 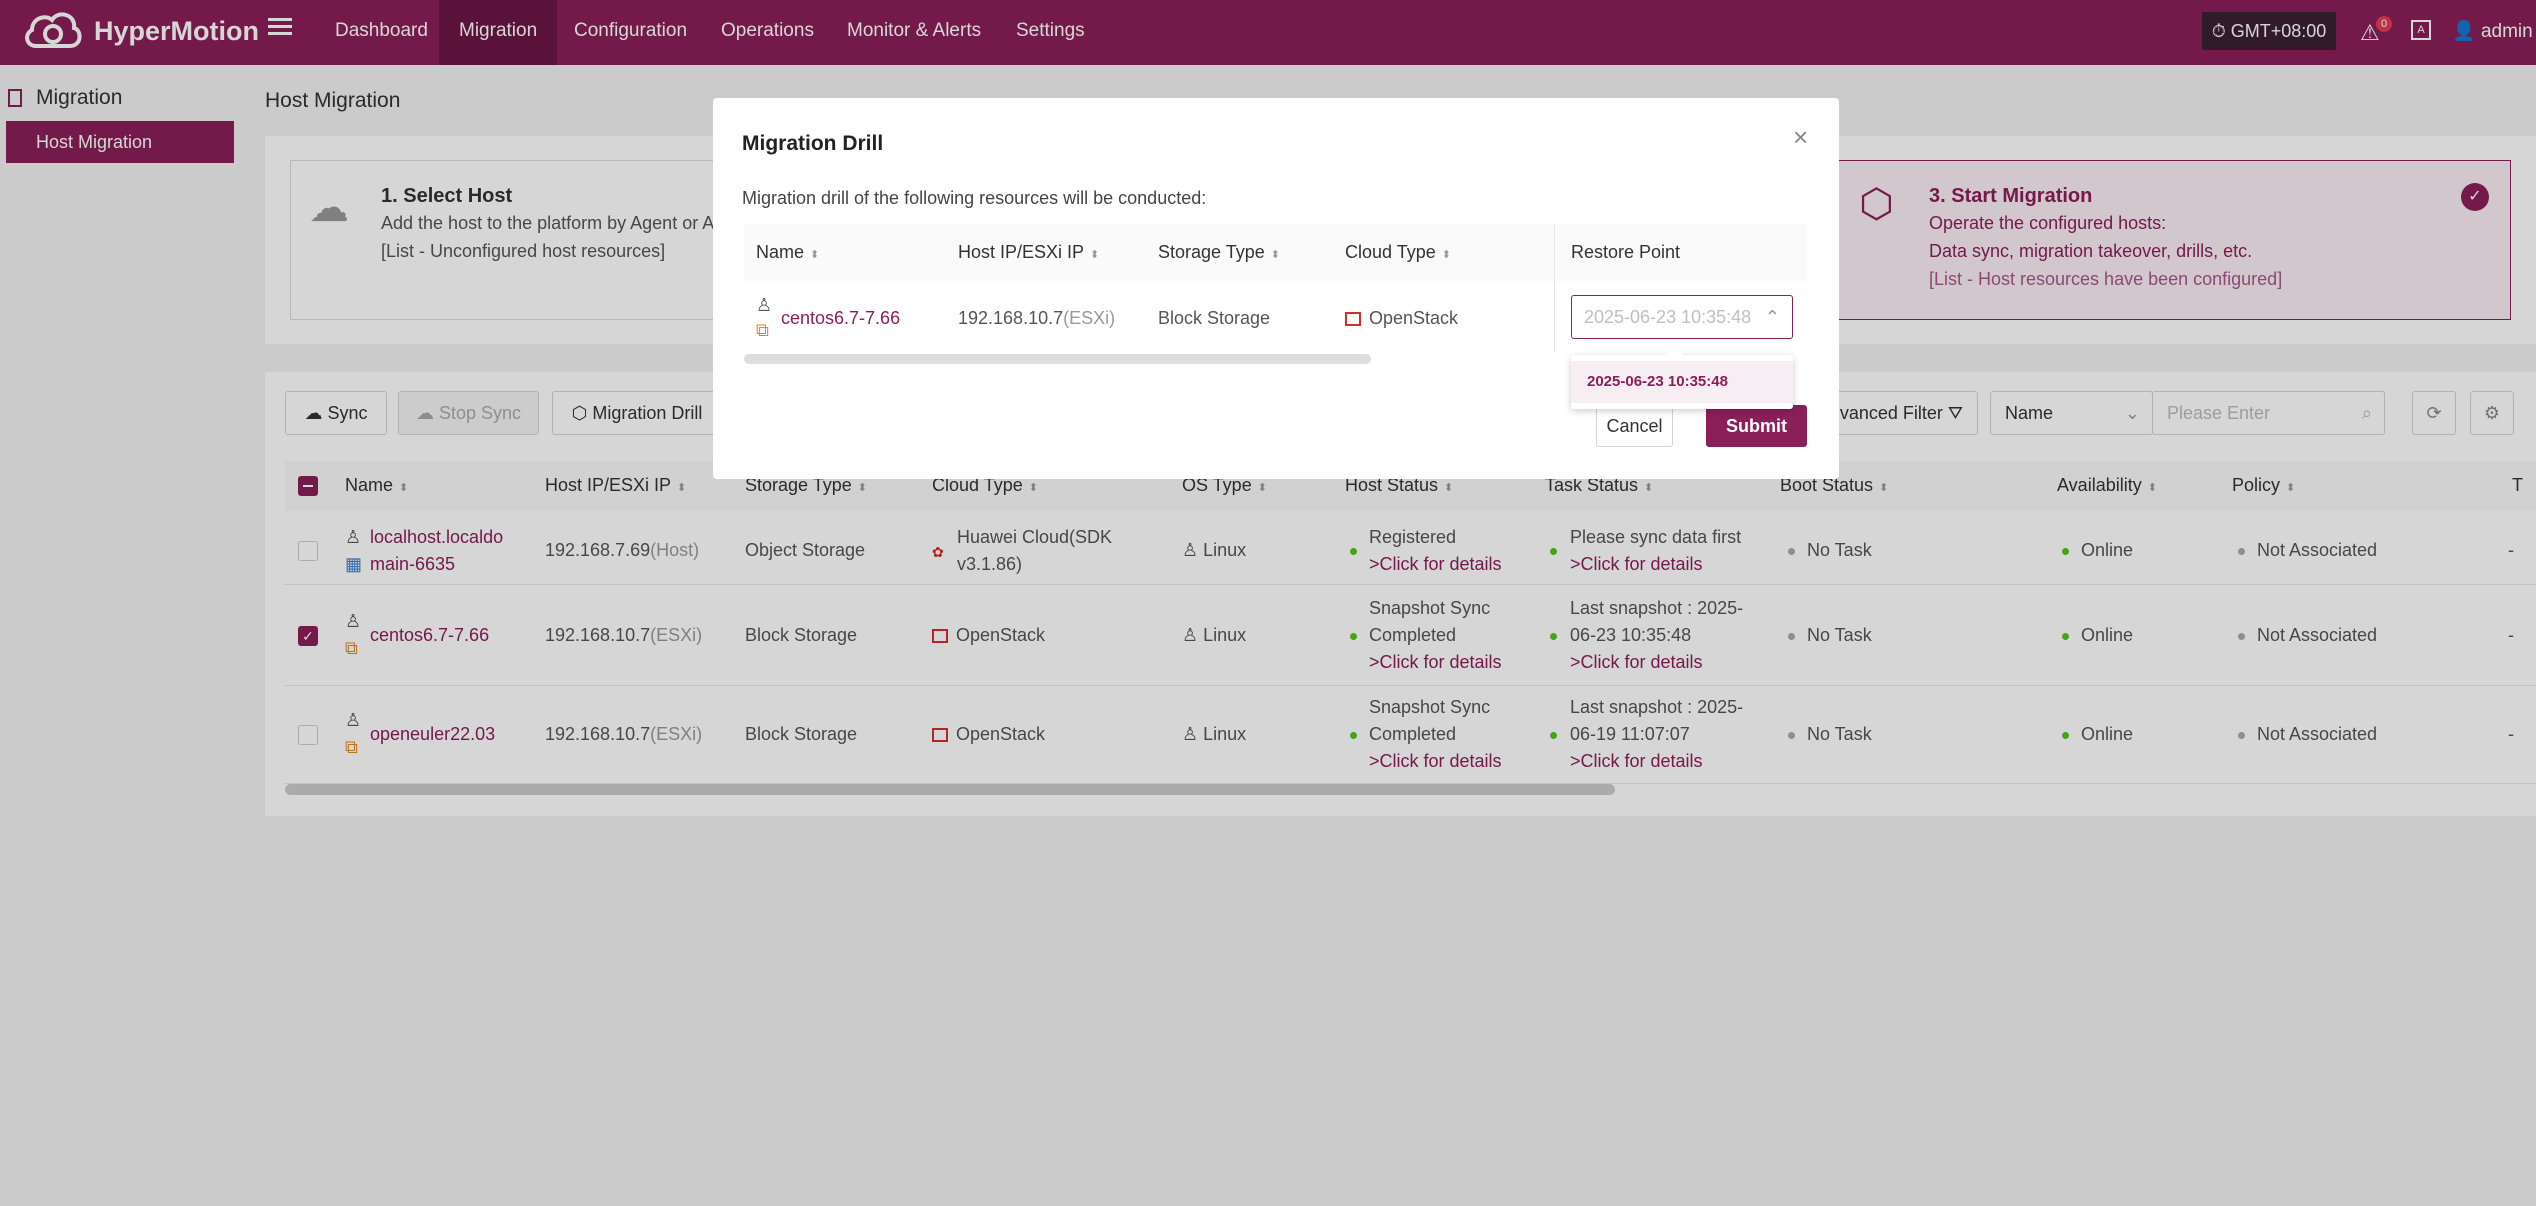 I want to click on dialog-col-cloud: Cloud Type ⬍, so click(x=1398, y=252).